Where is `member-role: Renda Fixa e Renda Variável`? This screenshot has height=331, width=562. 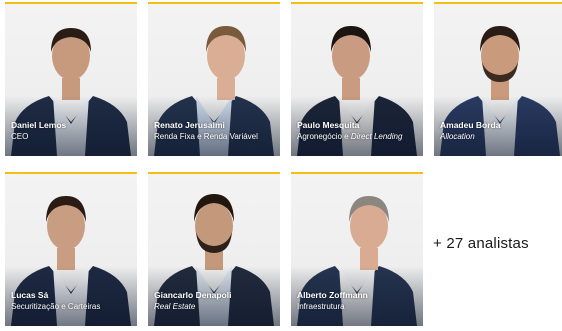 member-role: Renda Fixa e Renda Variável is located at coordinates (206, 136).